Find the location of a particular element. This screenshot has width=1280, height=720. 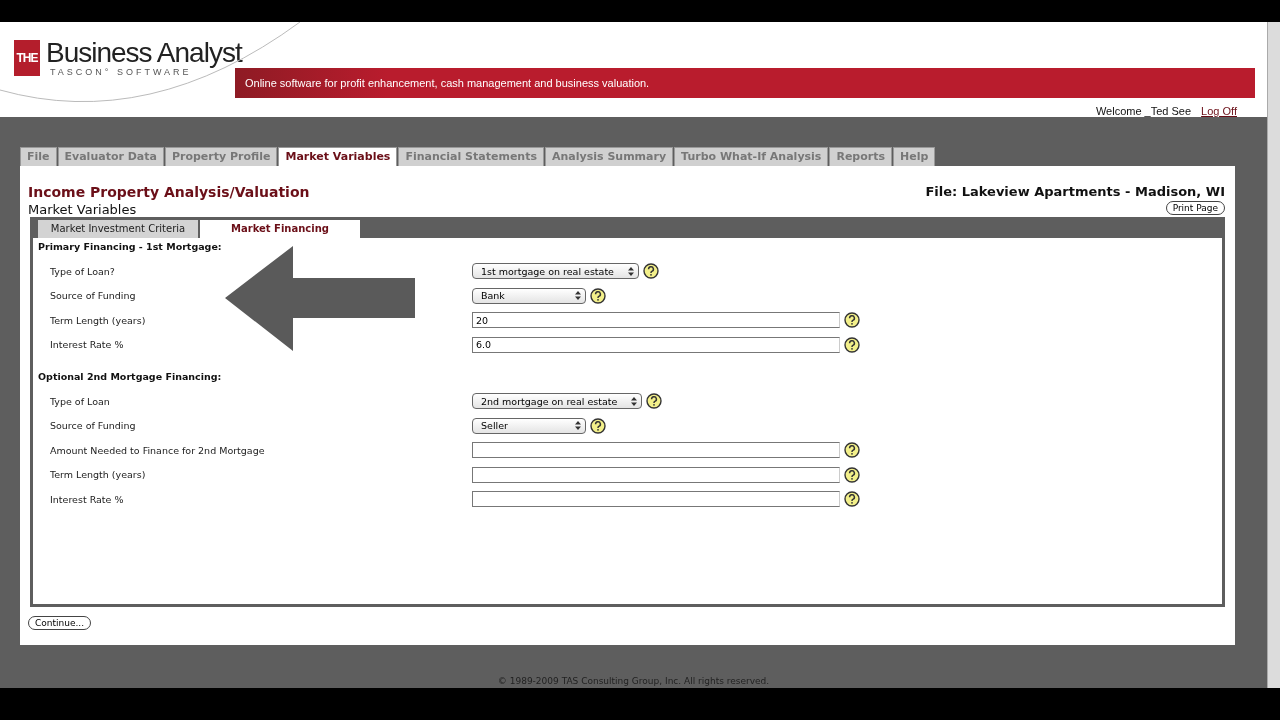

logo-title: Business Analyst is located at coordinates (144, 53).